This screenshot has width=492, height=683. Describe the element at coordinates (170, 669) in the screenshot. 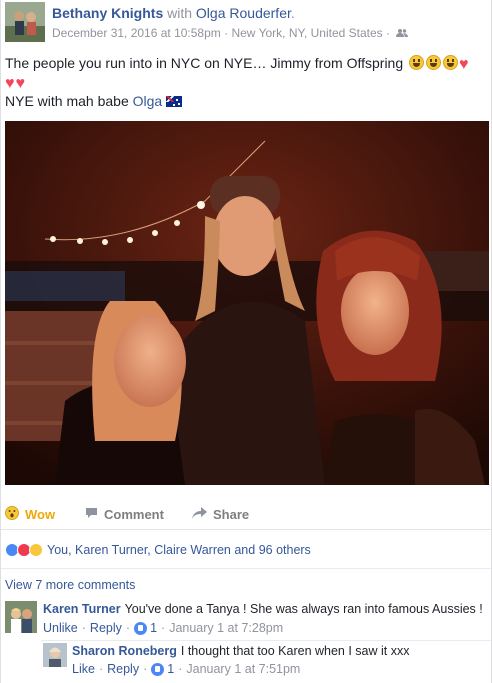

I see `reply-like-count: 1` at that location.